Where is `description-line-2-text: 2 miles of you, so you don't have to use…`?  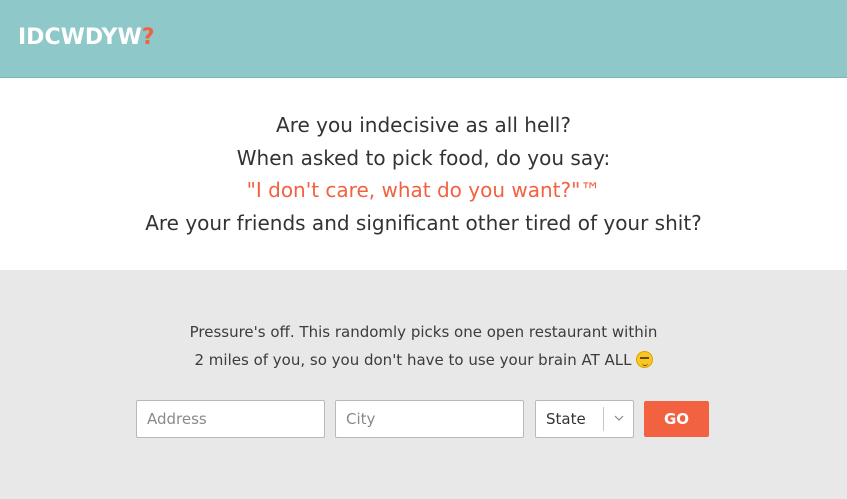
description-line-2-text: 2 miles of you, so you don't have to use… is located at coordinates (413, 360).